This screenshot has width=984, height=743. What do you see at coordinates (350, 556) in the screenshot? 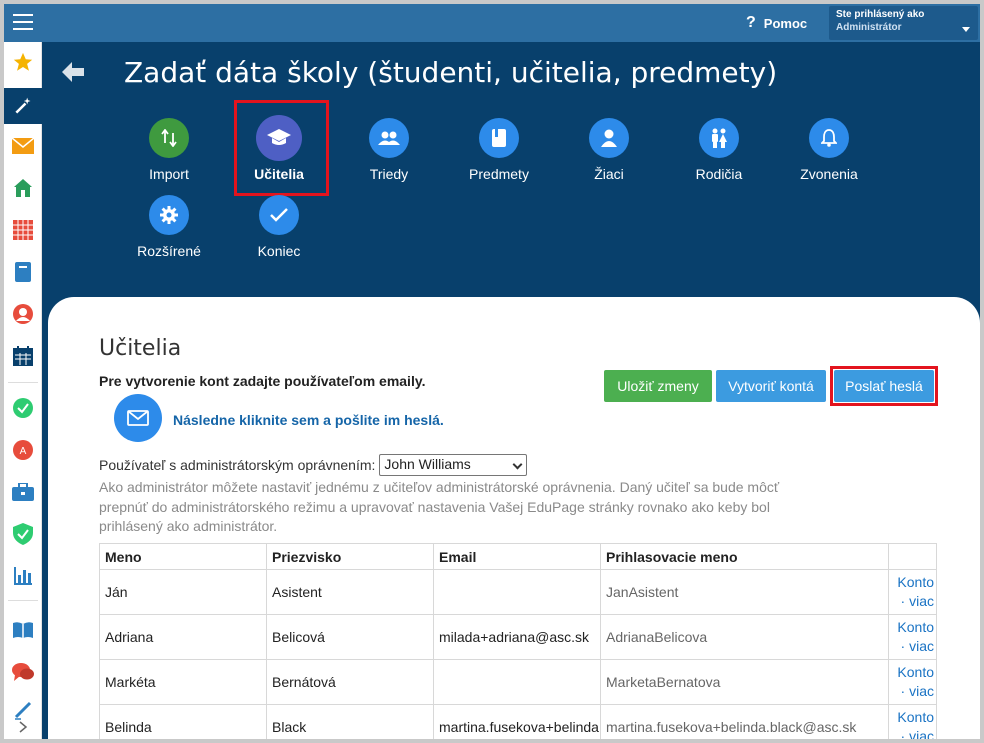
I see `column-header: Priezvisko` at bounding box center [350, 556].